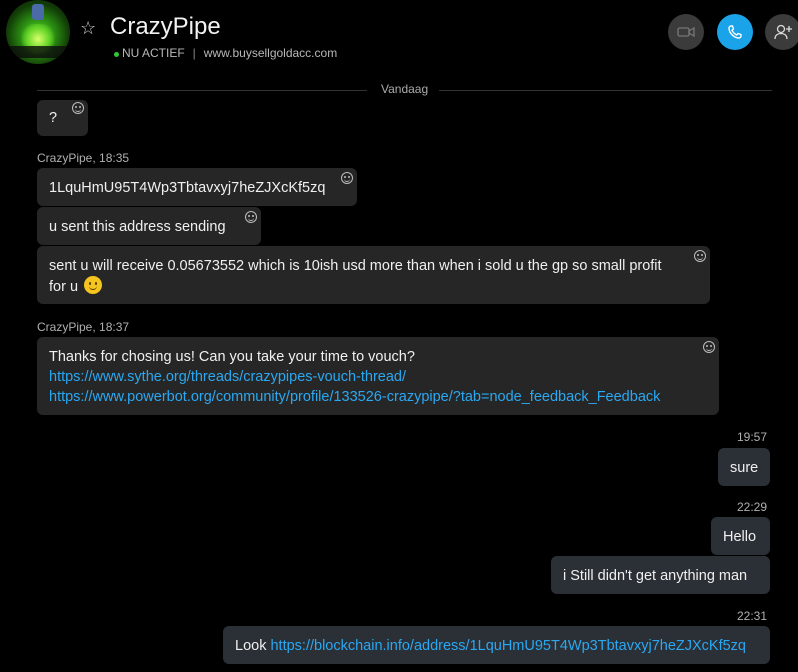 The image size is (798, 672). I want to click on sender-label: CrazyPipe, 18:37, so click(83, 327).